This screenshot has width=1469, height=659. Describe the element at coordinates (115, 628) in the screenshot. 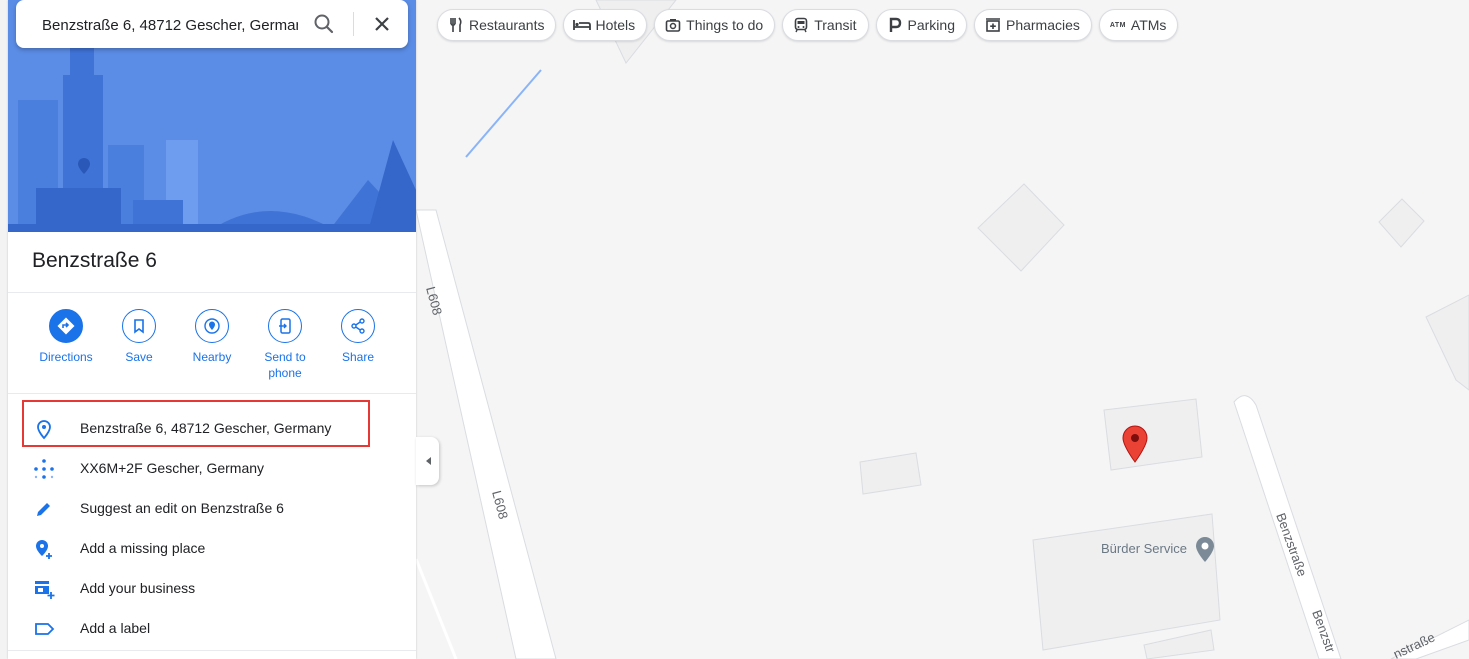

I see `add-label-text: Add a label` at that location.